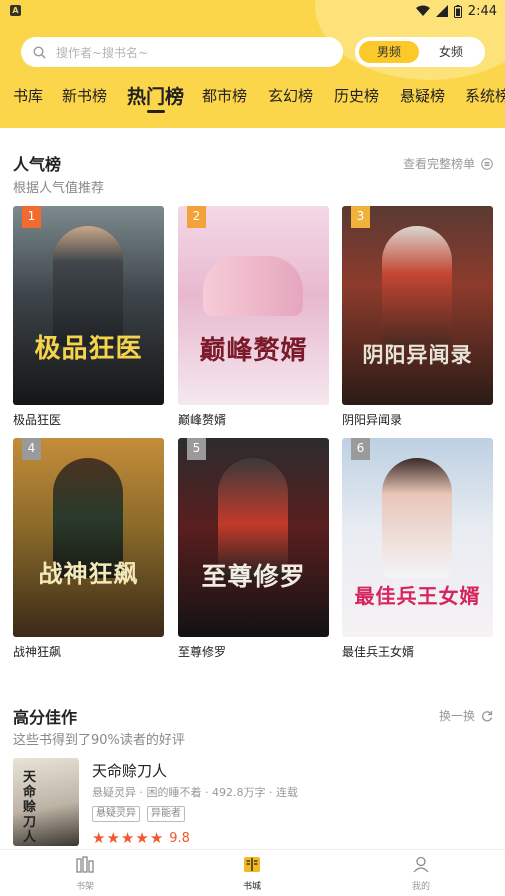  What do you see at coordinates (166, 814) in the screenshot?
I see `book-tag: 异能者` at bounding box center [166, 814].